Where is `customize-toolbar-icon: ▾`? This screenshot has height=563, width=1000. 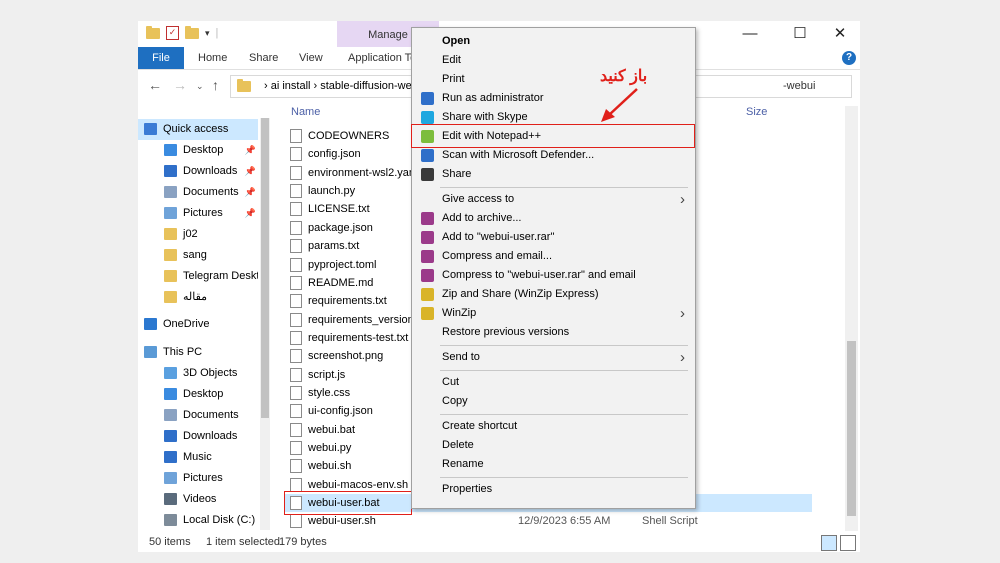
customize-toolbar-icon: ▾ is located at coordinates (207, 33).